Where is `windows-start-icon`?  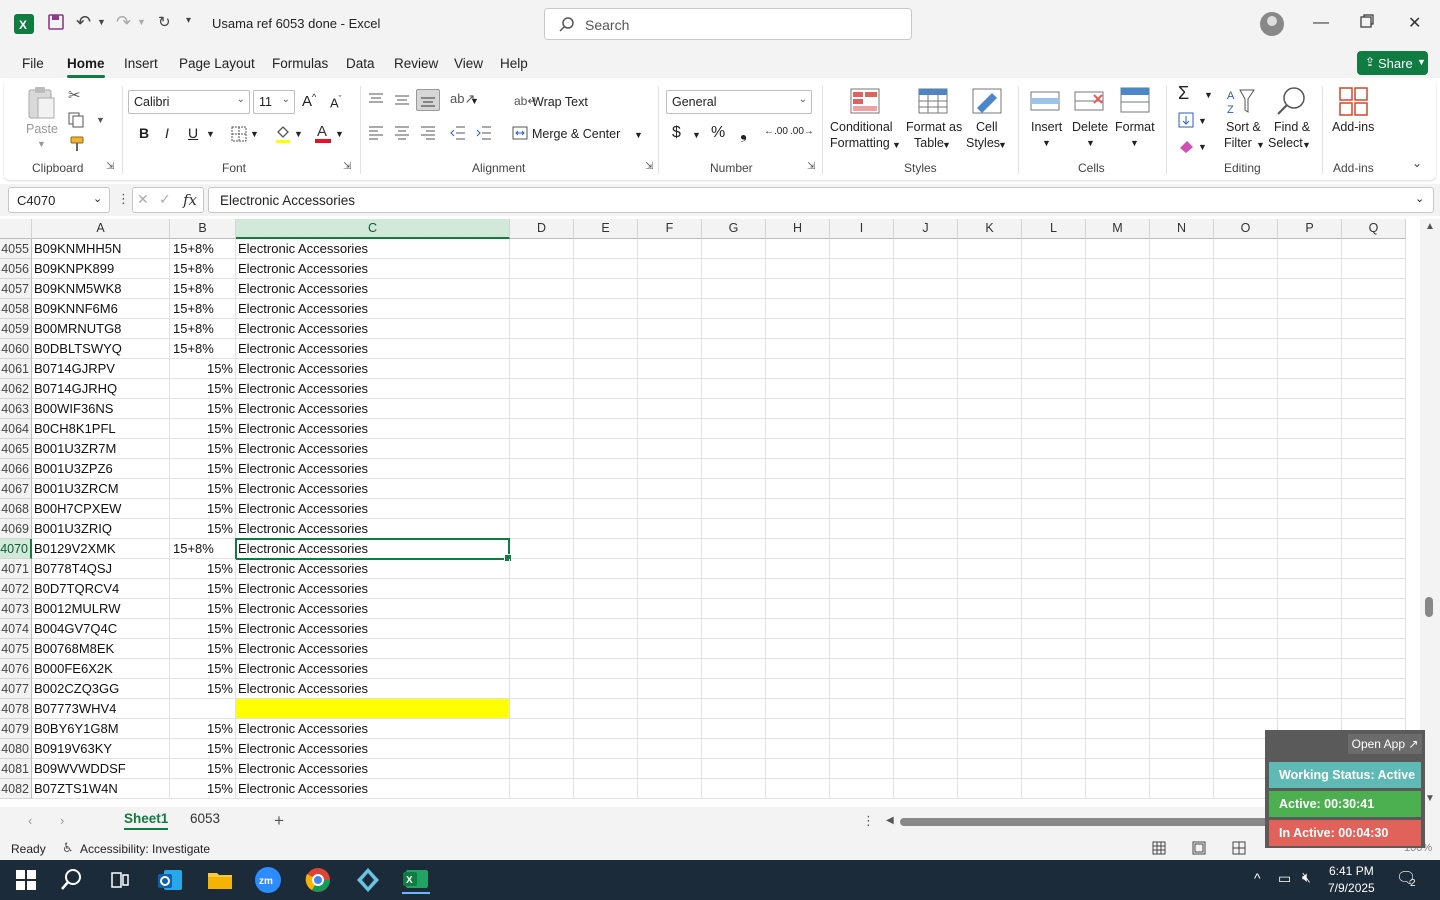
windows-start-icon is located at coordinates (26, 880).